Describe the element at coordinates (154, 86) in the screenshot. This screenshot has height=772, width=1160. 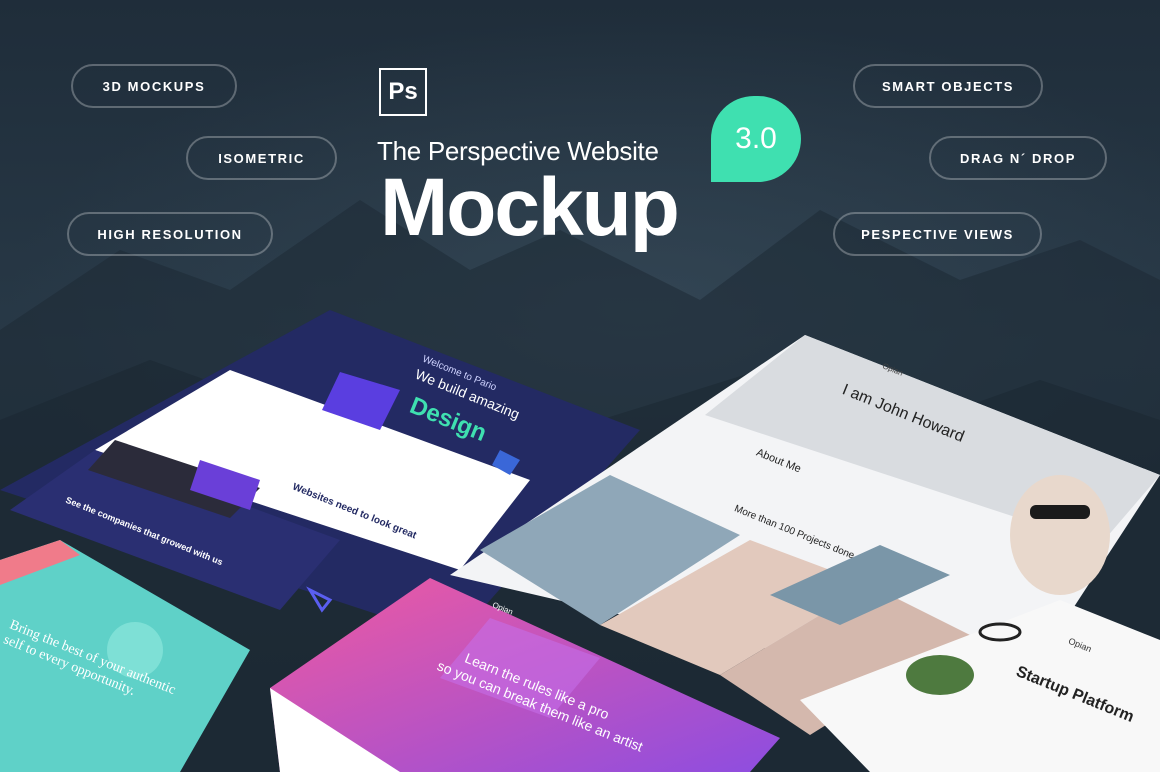
I see `feature-pill-3d-mockups: 3D MOCKUPS` at that location.